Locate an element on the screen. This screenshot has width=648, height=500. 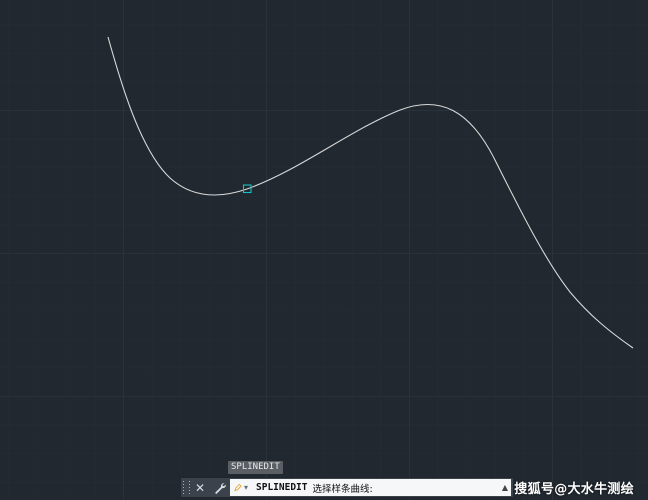
command-input-field: ▾ SPLINEDIT 选择样条曲线: ▲ is located at coordinates (370, 487).